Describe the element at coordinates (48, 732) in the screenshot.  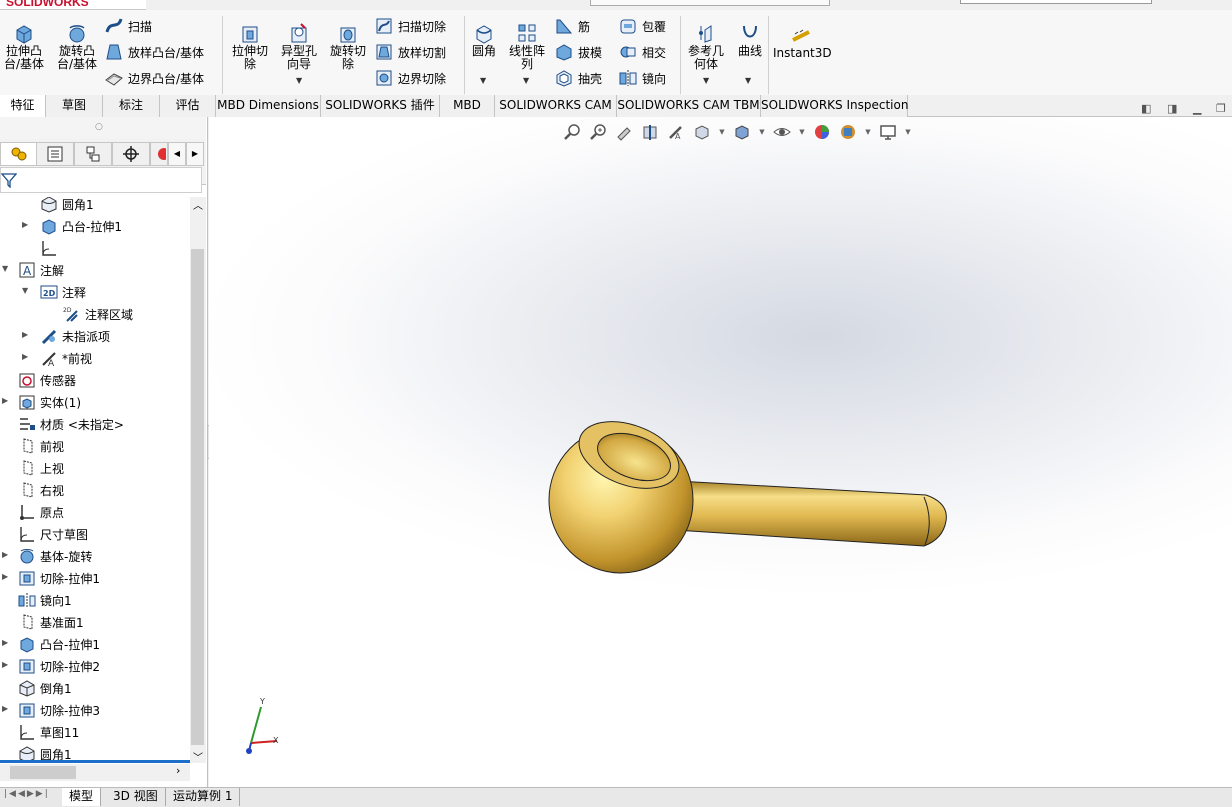
I see `tree-item: 草图11` at that location.